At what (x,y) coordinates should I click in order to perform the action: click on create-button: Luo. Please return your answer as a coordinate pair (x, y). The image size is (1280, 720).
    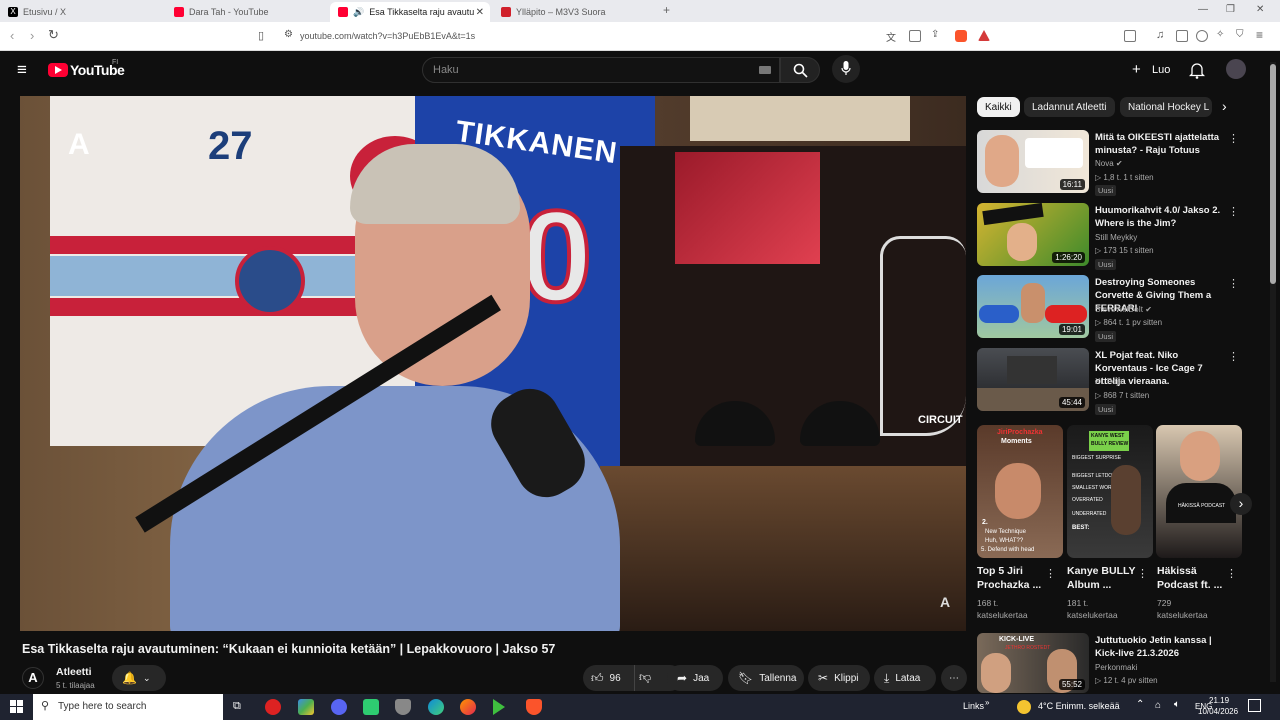
    Looking at the image, I should click on (1161, 70).